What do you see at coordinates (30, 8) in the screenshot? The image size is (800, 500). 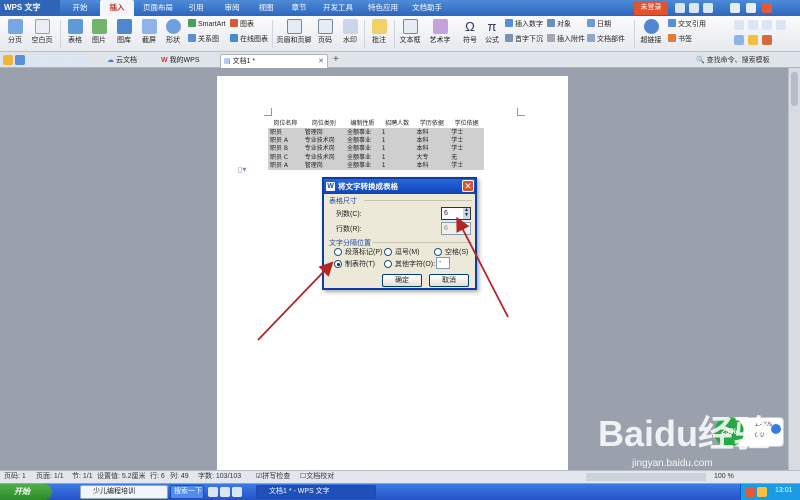 I see `app-menu-button: WPS 文字` at bounding box center [30, 8].